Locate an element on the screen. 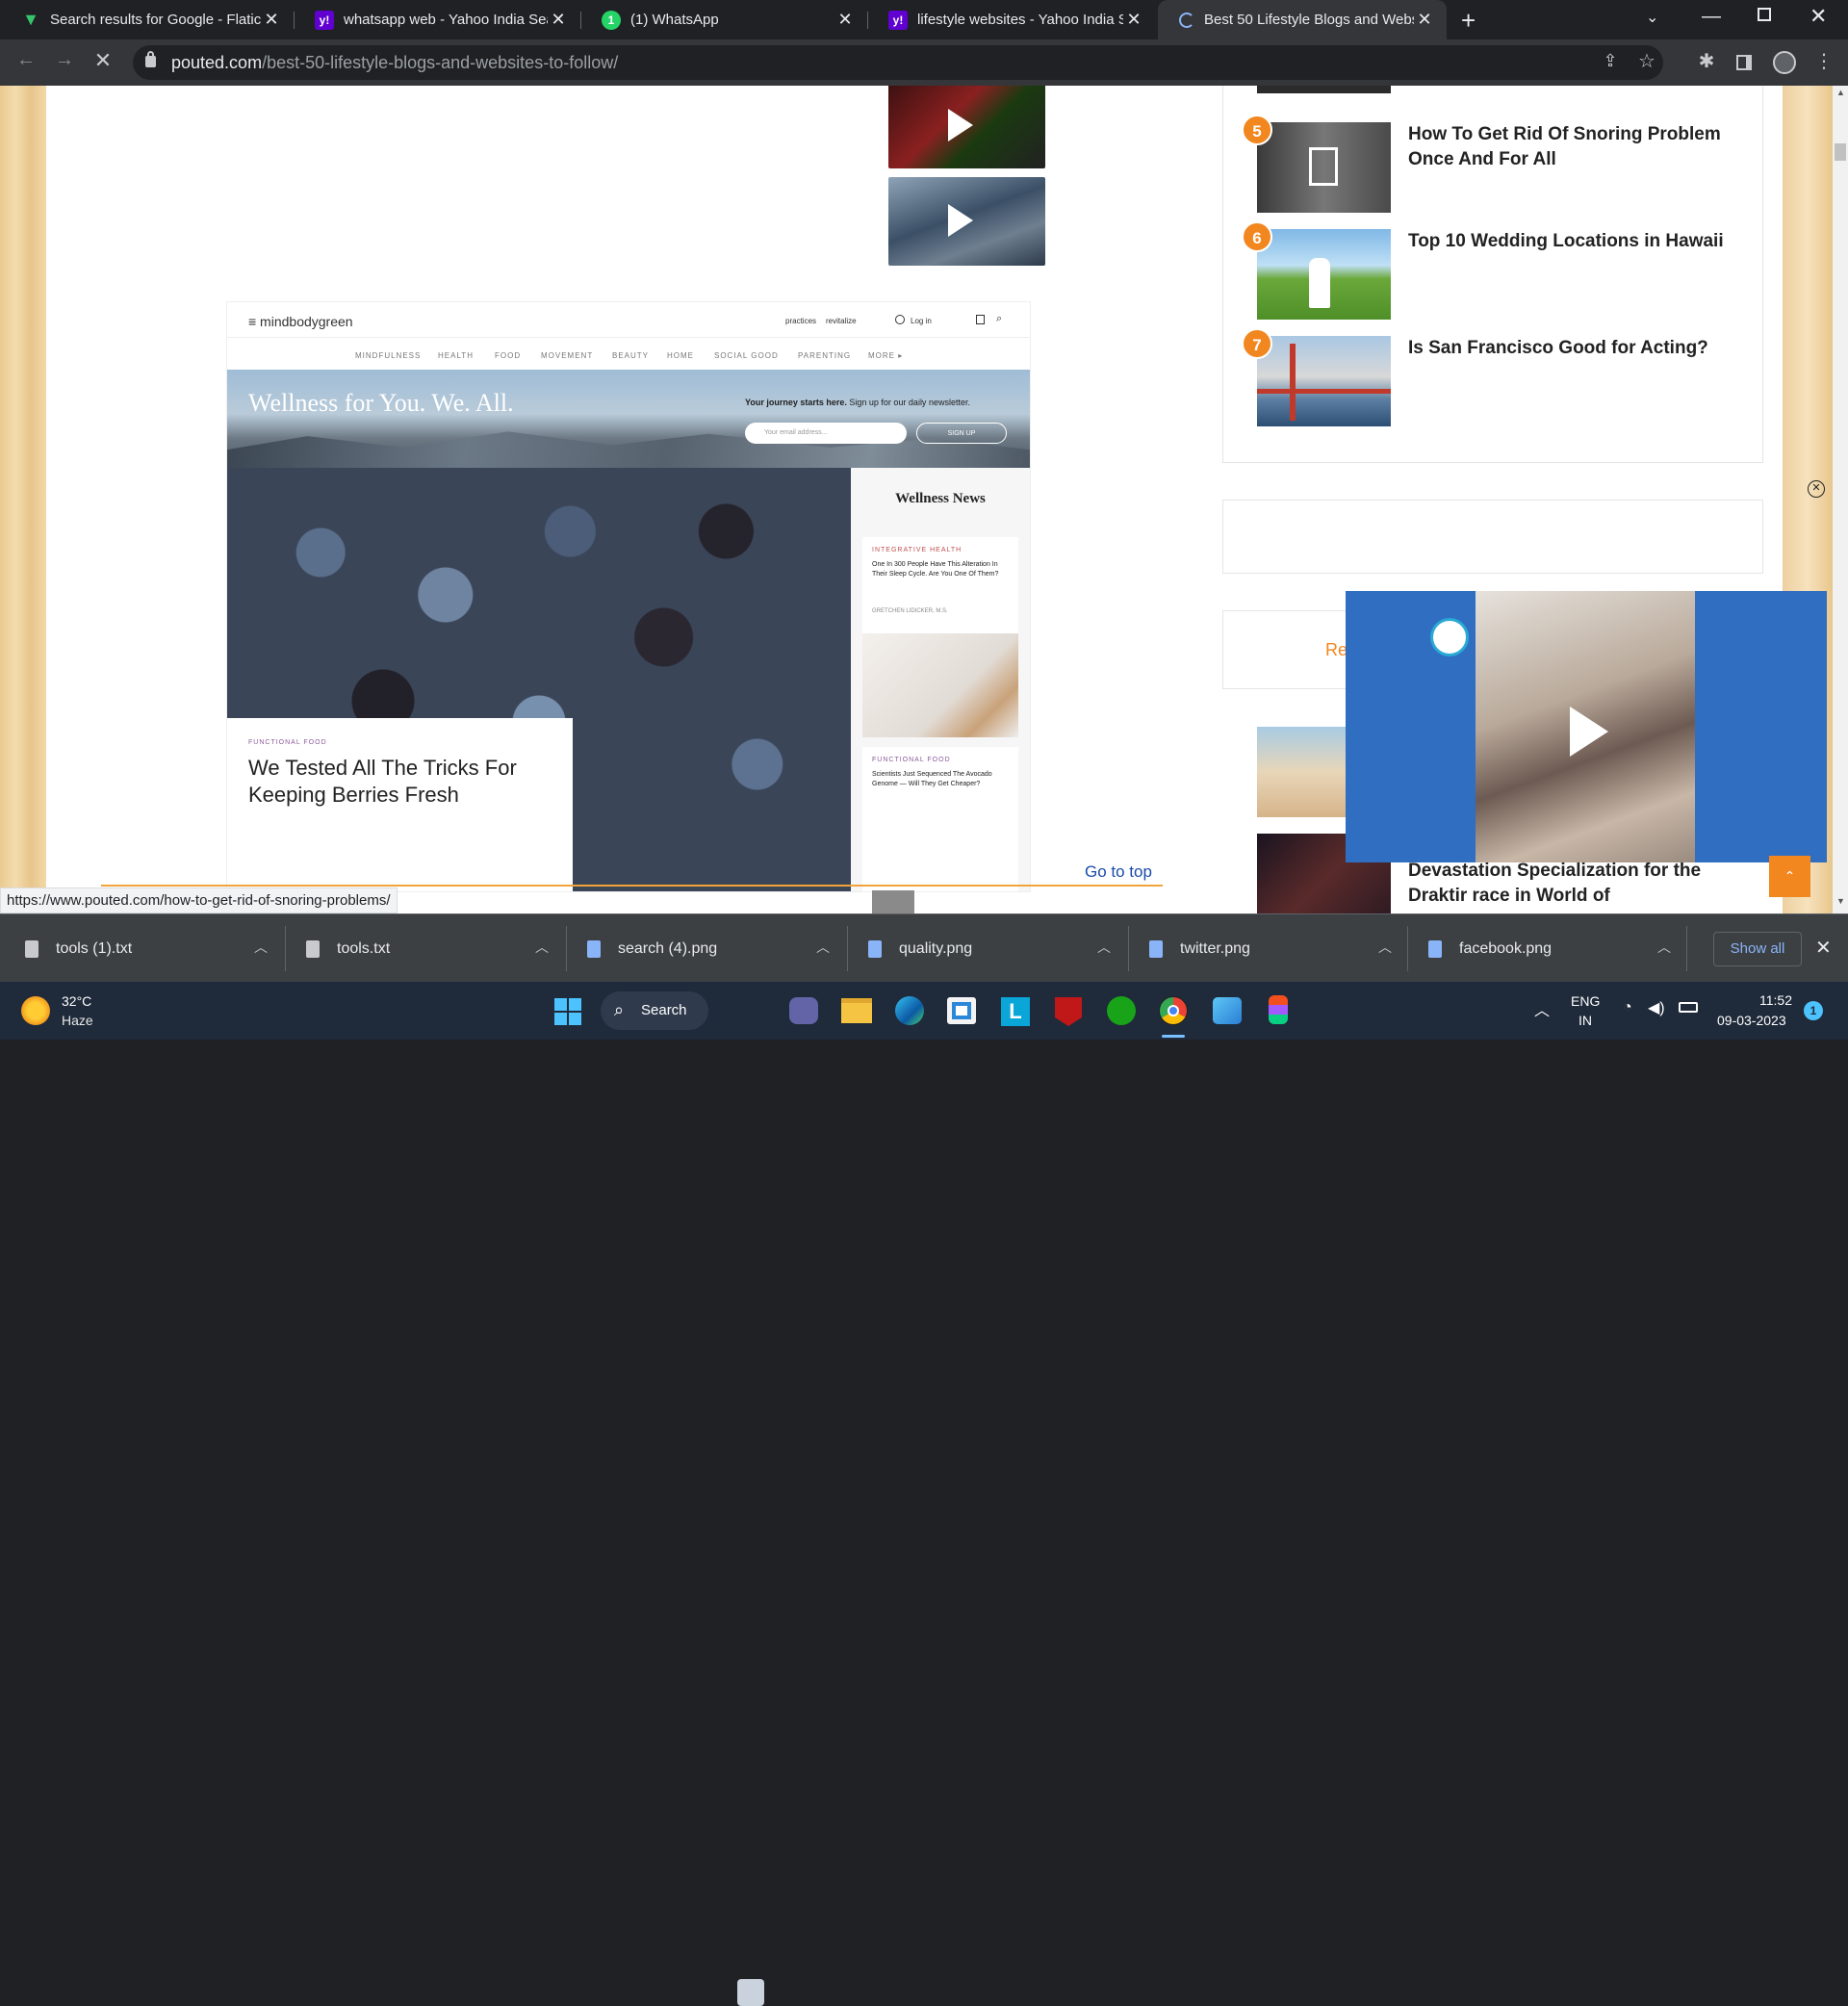 Image resolution: width=1848 pixels, height=2006 pixels. tab-yahoo-whatsapp: y! whatsapp web - Yahoo India Sear ✕ is located at coordinates (437, 19).